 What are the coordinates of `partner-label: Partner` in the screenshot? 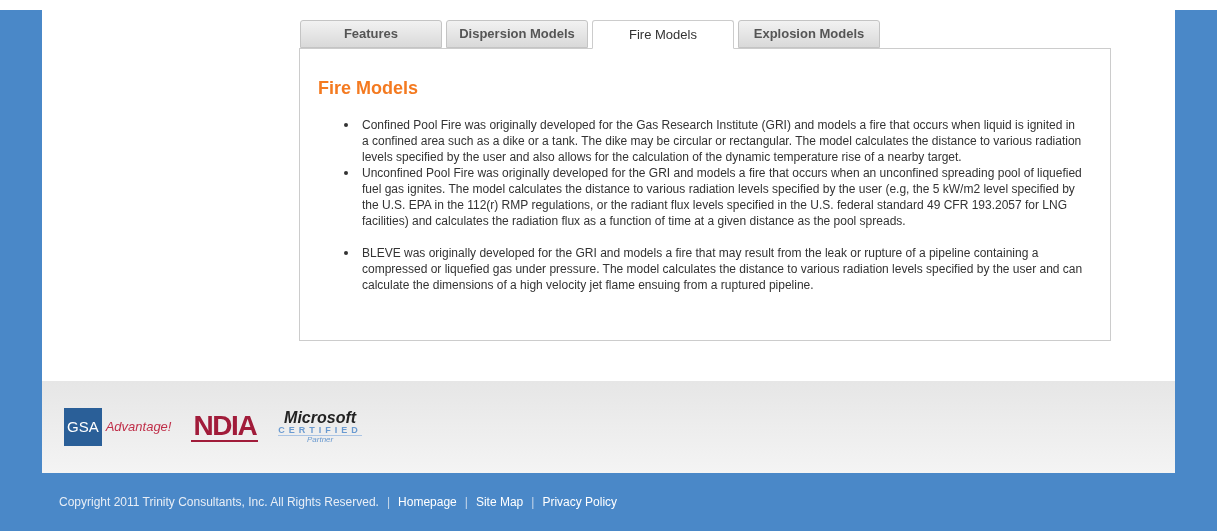 It's located at (320, 440).